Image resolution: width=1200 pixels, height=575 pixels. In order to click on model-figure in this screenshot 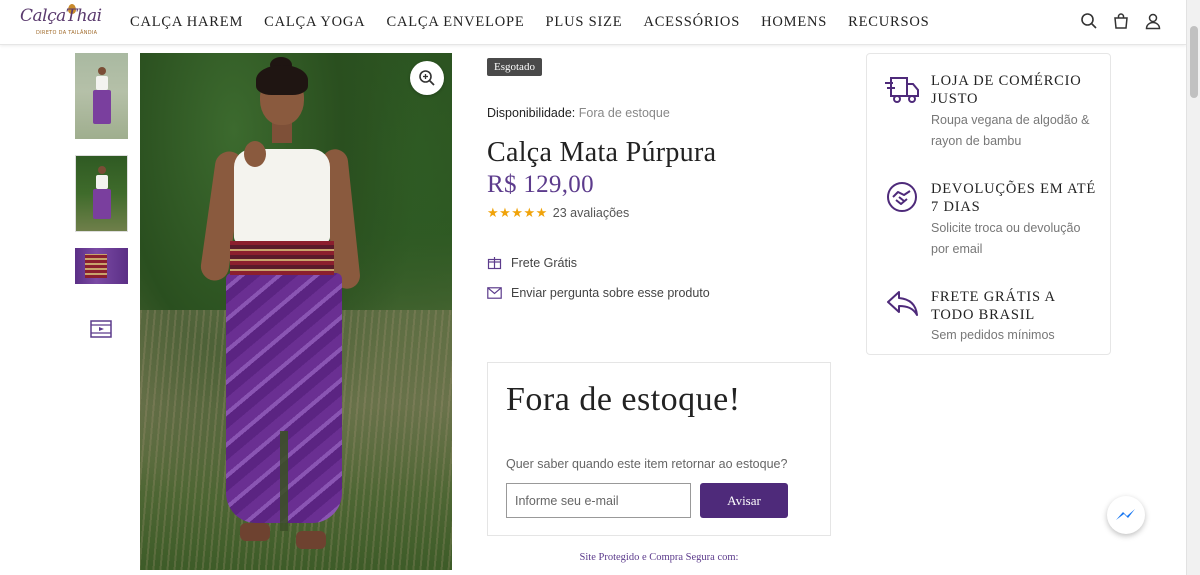, I will do `click(289, 309)`.